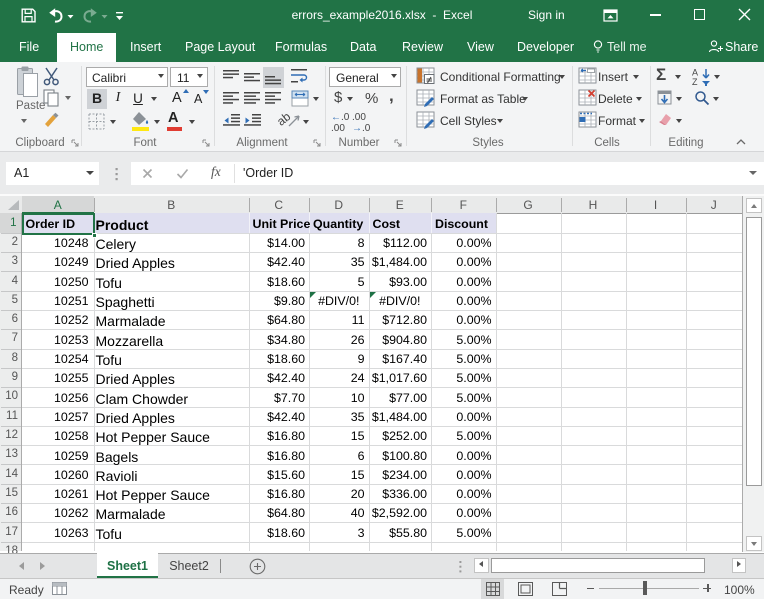 The width and height of the screenshot is (764, 599). Describe the element at coordinates (695, 73) in the screenshot. I see `svg-text: A` at that location.